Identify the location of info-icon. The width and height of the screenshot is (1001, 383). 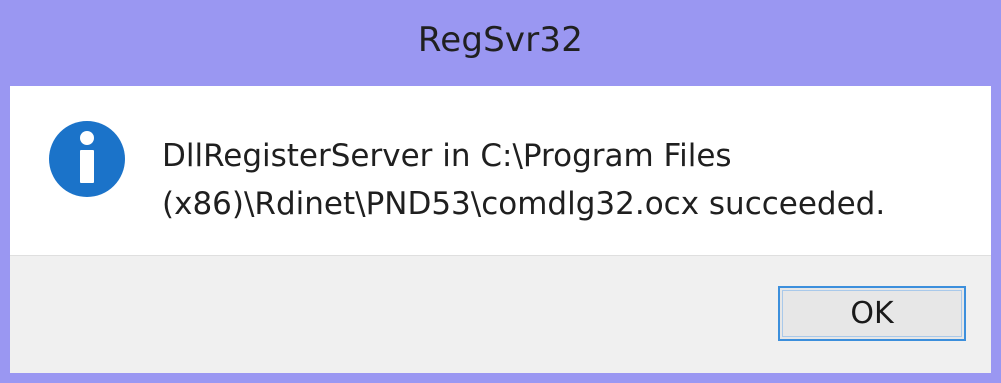
(87, 159).